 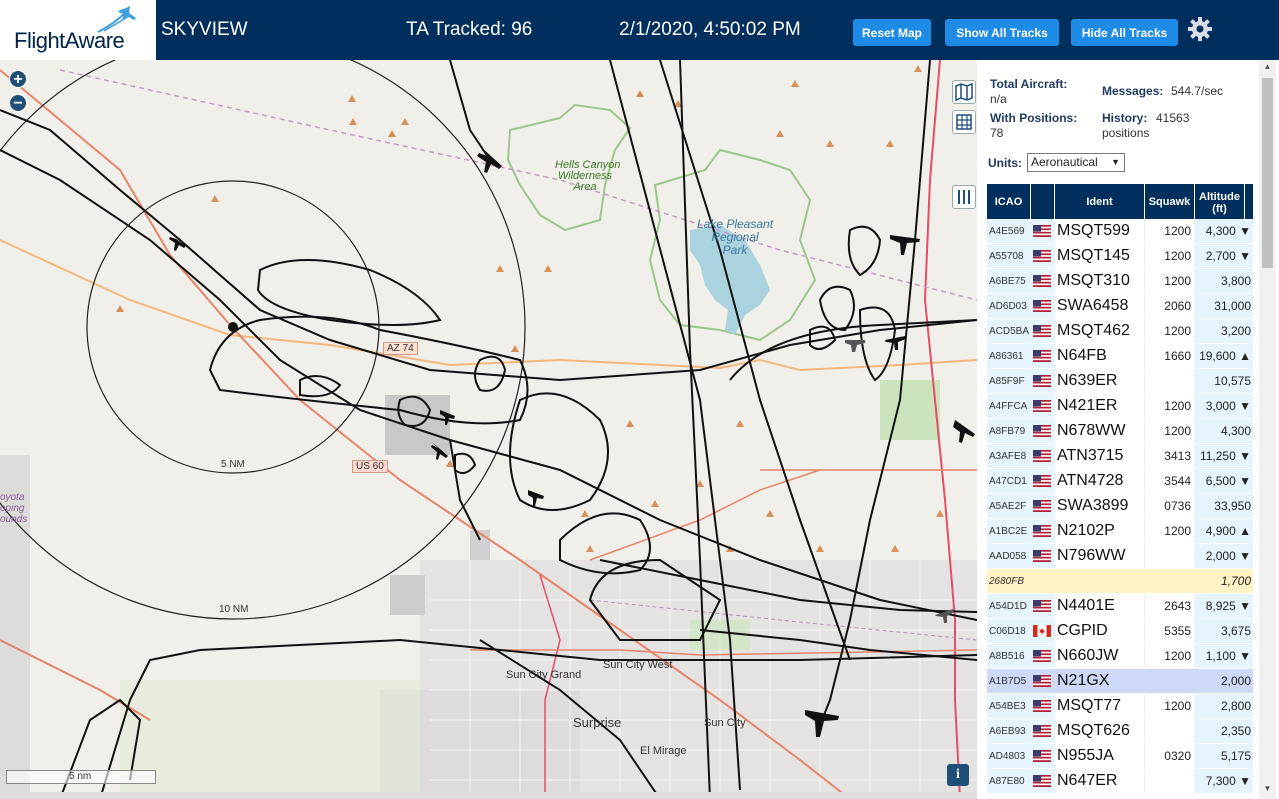 I want to click on ident-cell: N64FB, so click(x=1099, y=356).